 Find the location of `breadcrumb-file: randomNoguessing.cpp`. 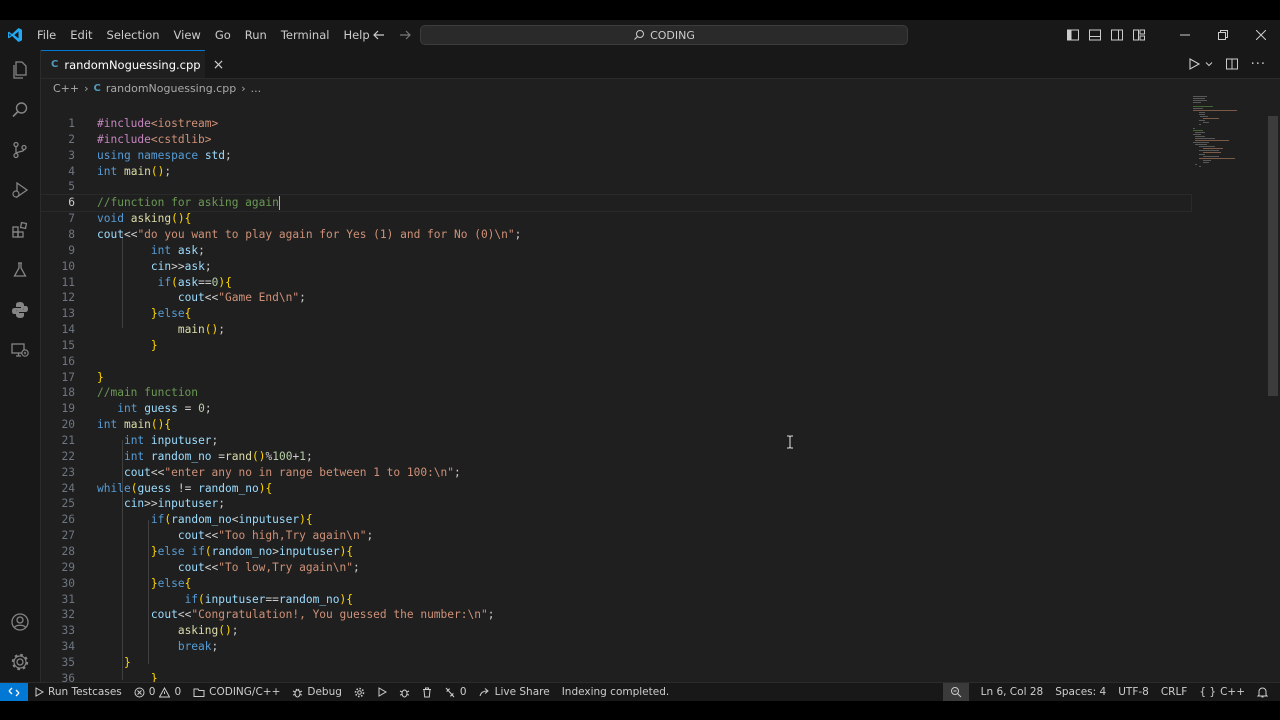

breadcrumb-file: randomNoguessing.cpp is located at coordinates (171, 88).